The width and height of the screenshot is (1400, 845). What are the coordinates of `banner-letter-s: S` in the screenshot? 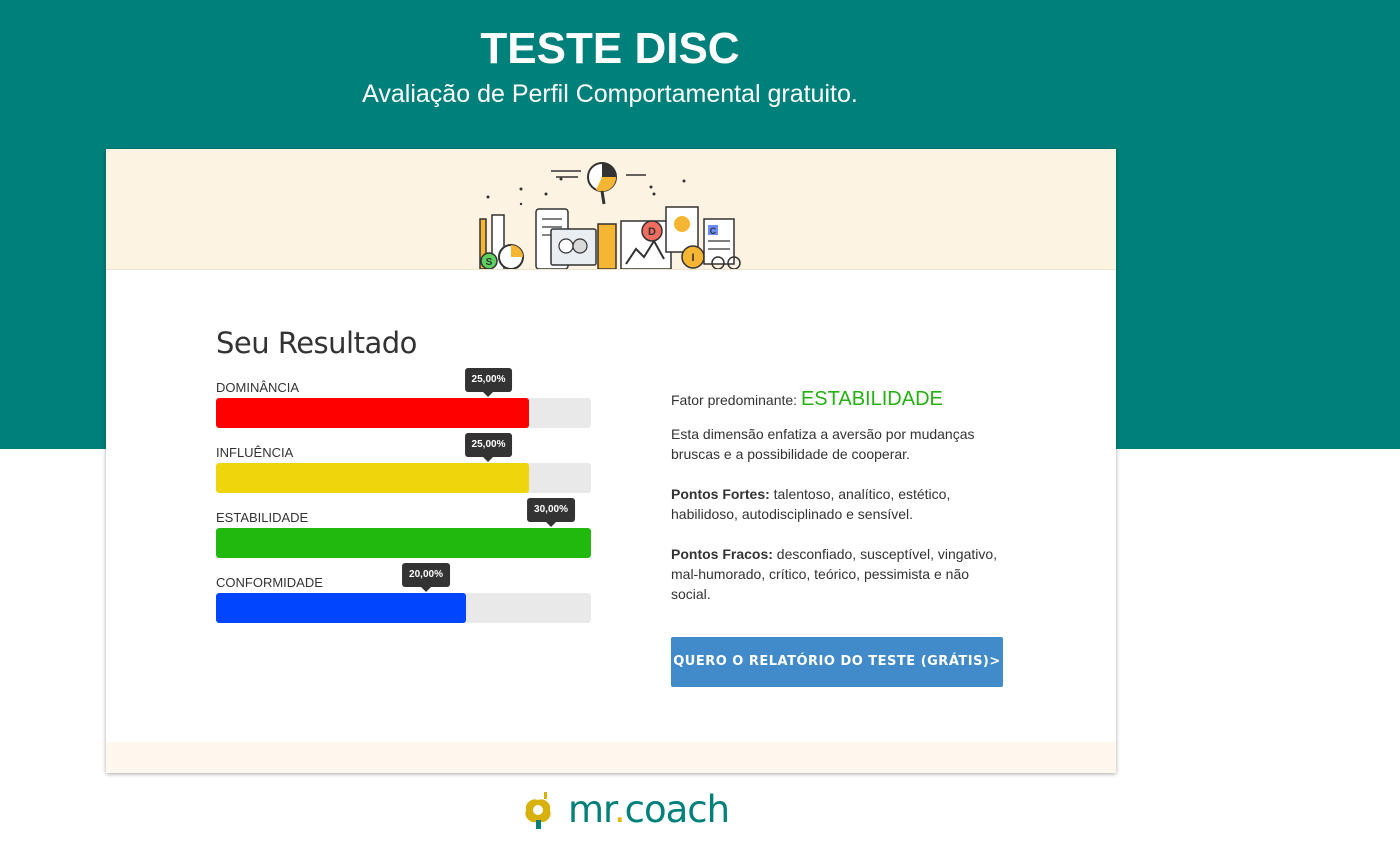 It's located at (489, 262).